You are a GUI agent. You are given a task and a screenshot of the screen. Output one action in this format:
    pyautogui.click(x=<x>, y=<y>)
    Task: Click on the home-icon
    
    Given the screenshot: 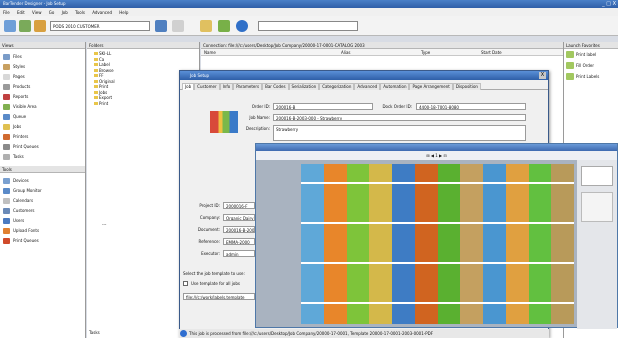 What is the action you would take?
    pyautogui.click(x=40, y=26)
    